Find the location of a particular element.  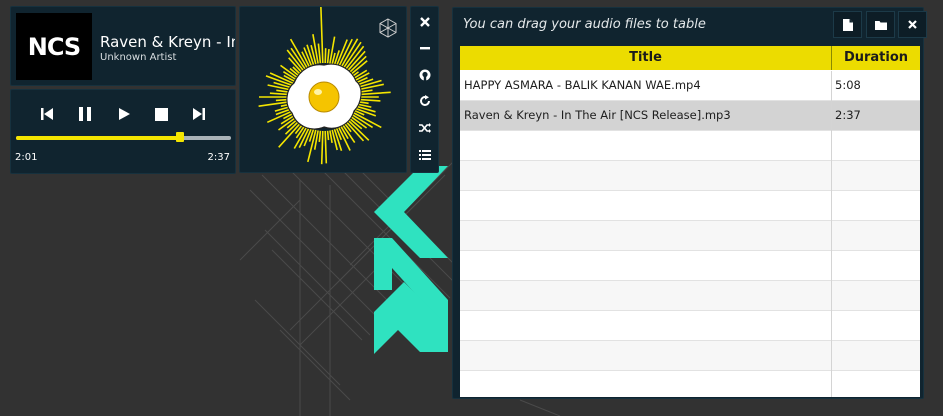

drop-hint: You can drag your audio files to table is located at coordinates (584, 24).